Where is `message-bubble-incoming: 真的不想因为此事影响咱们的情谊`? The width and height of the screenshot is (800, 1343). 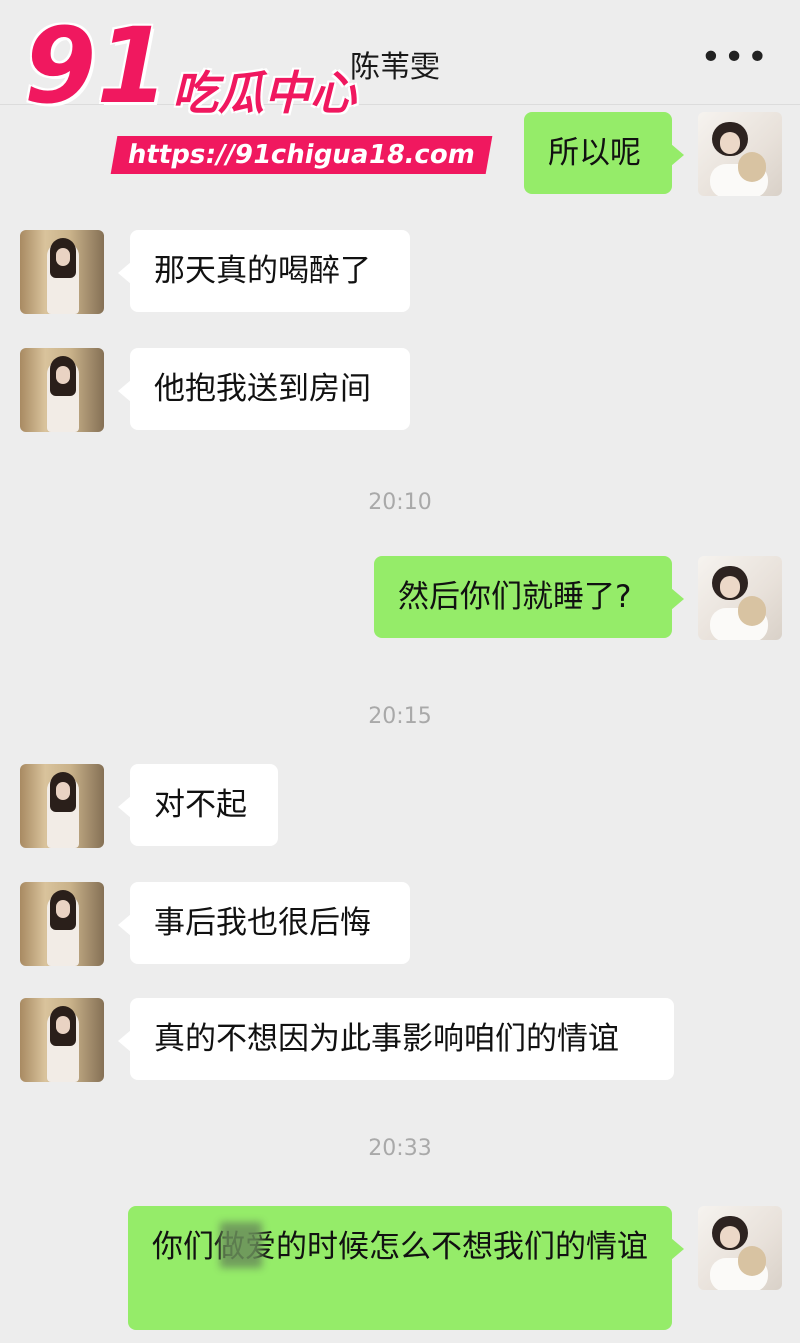 message-bubble-incoming: 真的不想因为此事影响咱们的情谊 is located at coordinates (396, 1039).